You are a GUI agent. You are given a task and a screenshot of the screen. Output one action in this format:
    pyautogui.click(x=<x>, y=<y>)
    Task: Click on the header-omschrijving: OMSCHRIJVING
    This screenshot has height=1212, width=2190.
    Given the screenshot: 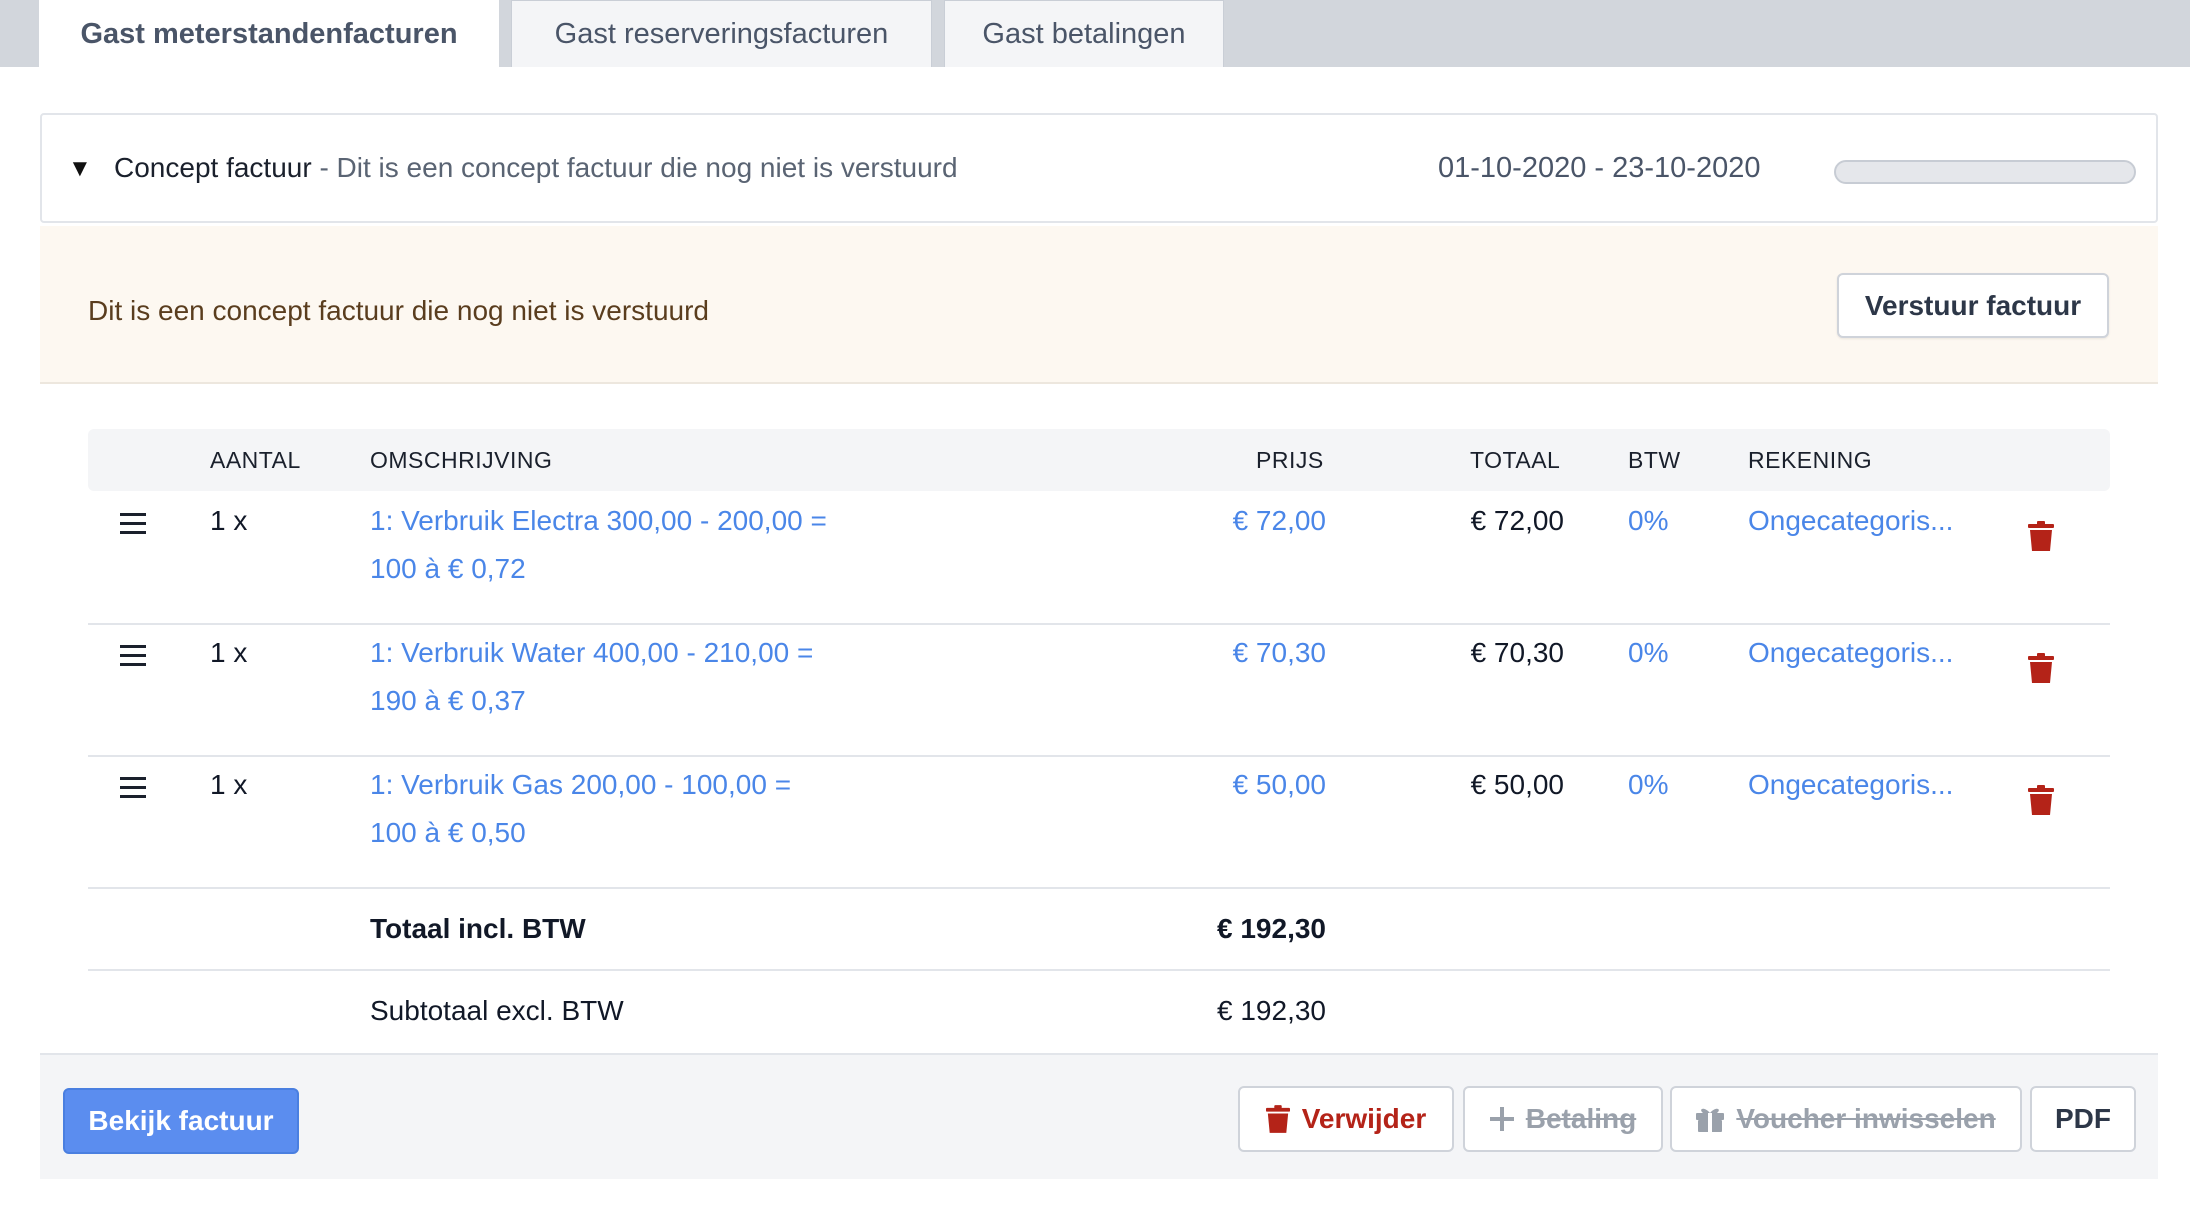 What is the action you would take?
    pyautogui.click(x=461, y=460)
    